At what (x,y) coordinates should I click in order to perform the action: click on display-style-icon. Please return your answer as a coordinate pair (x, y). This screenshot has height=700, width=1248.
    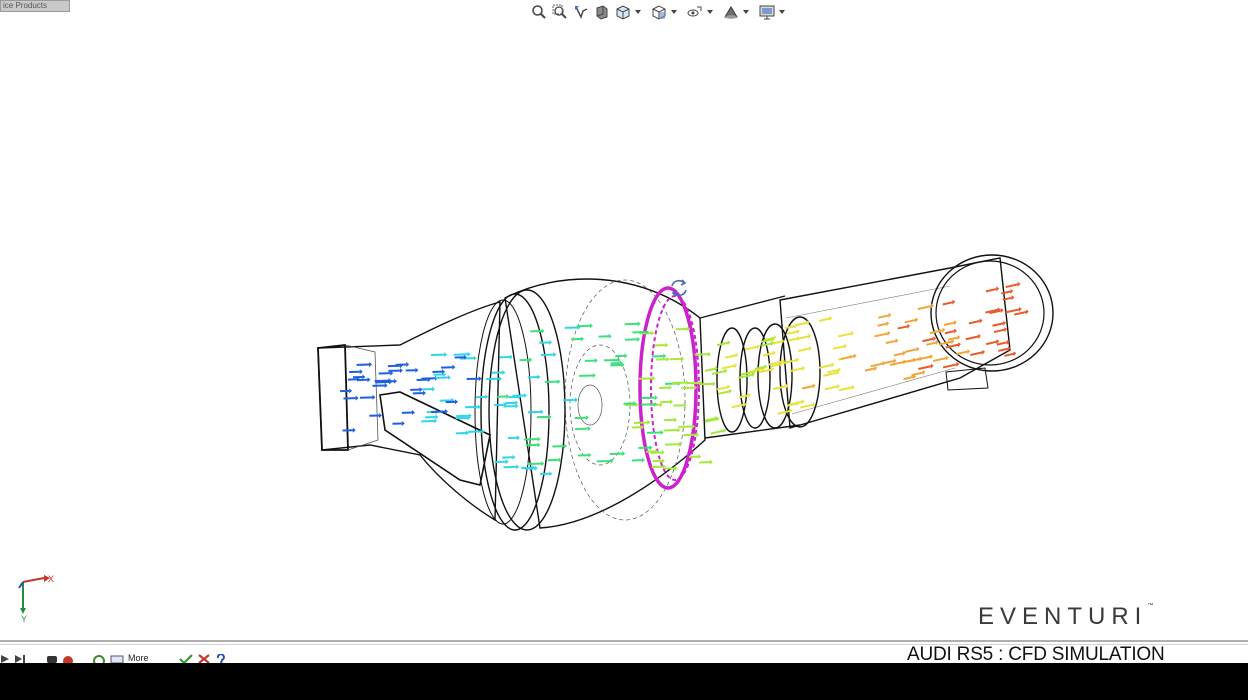
    Looking at the image, I should click on (659, 12).